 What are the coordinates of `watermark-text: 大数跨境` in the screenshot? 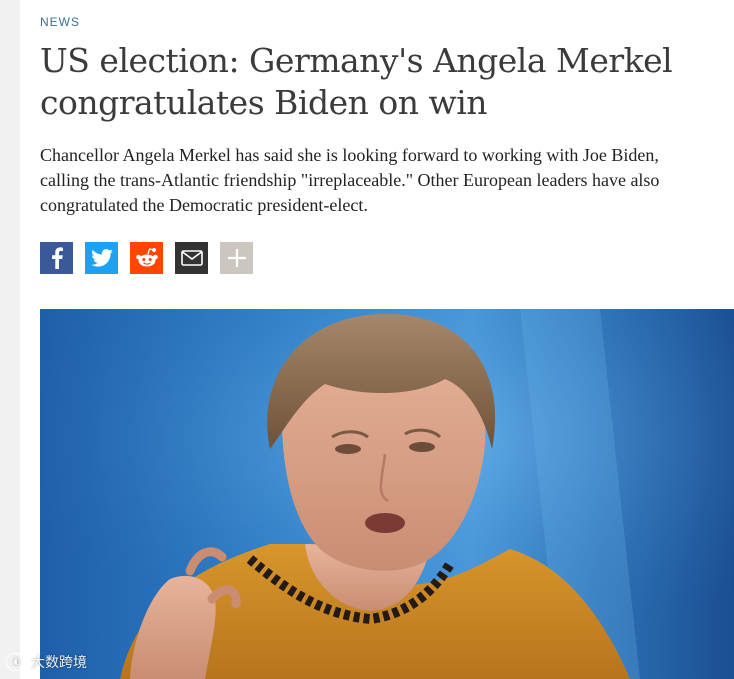 It's located at (59, 663).